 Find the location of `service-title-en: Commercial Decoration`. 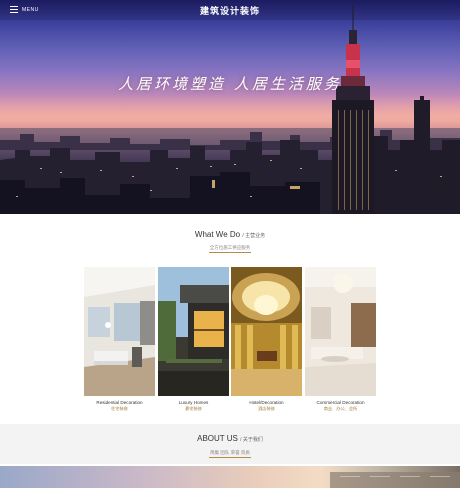

service-title-en: Commercial Decoration is located at coordinates (340, 402).